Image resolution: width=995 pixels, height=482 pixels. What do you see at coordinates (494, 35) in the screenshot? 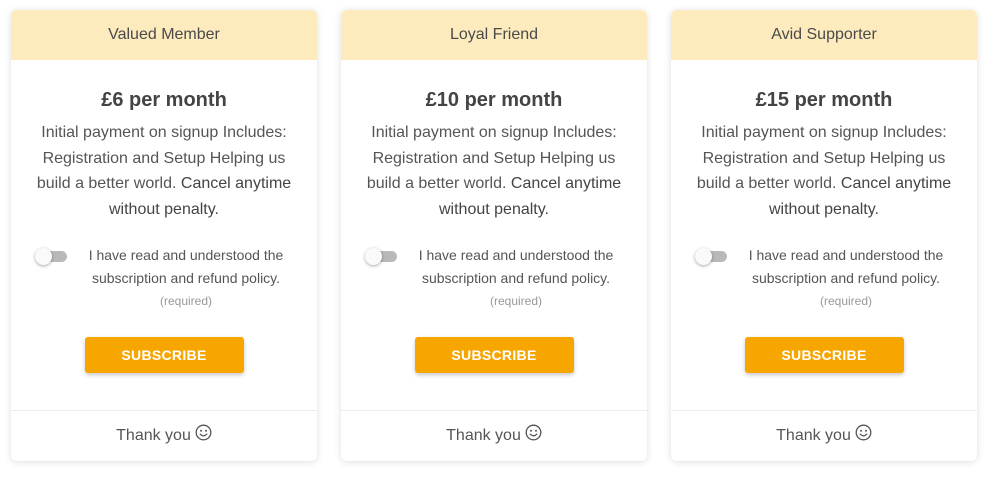
I see `plan-title: Loyal Friend` at bounding box center [494, 35].